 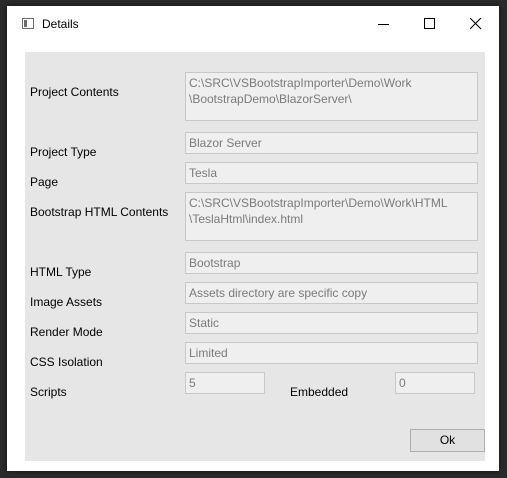 I want to click on project-type-label: Project Type, so click(x=63, y=152).